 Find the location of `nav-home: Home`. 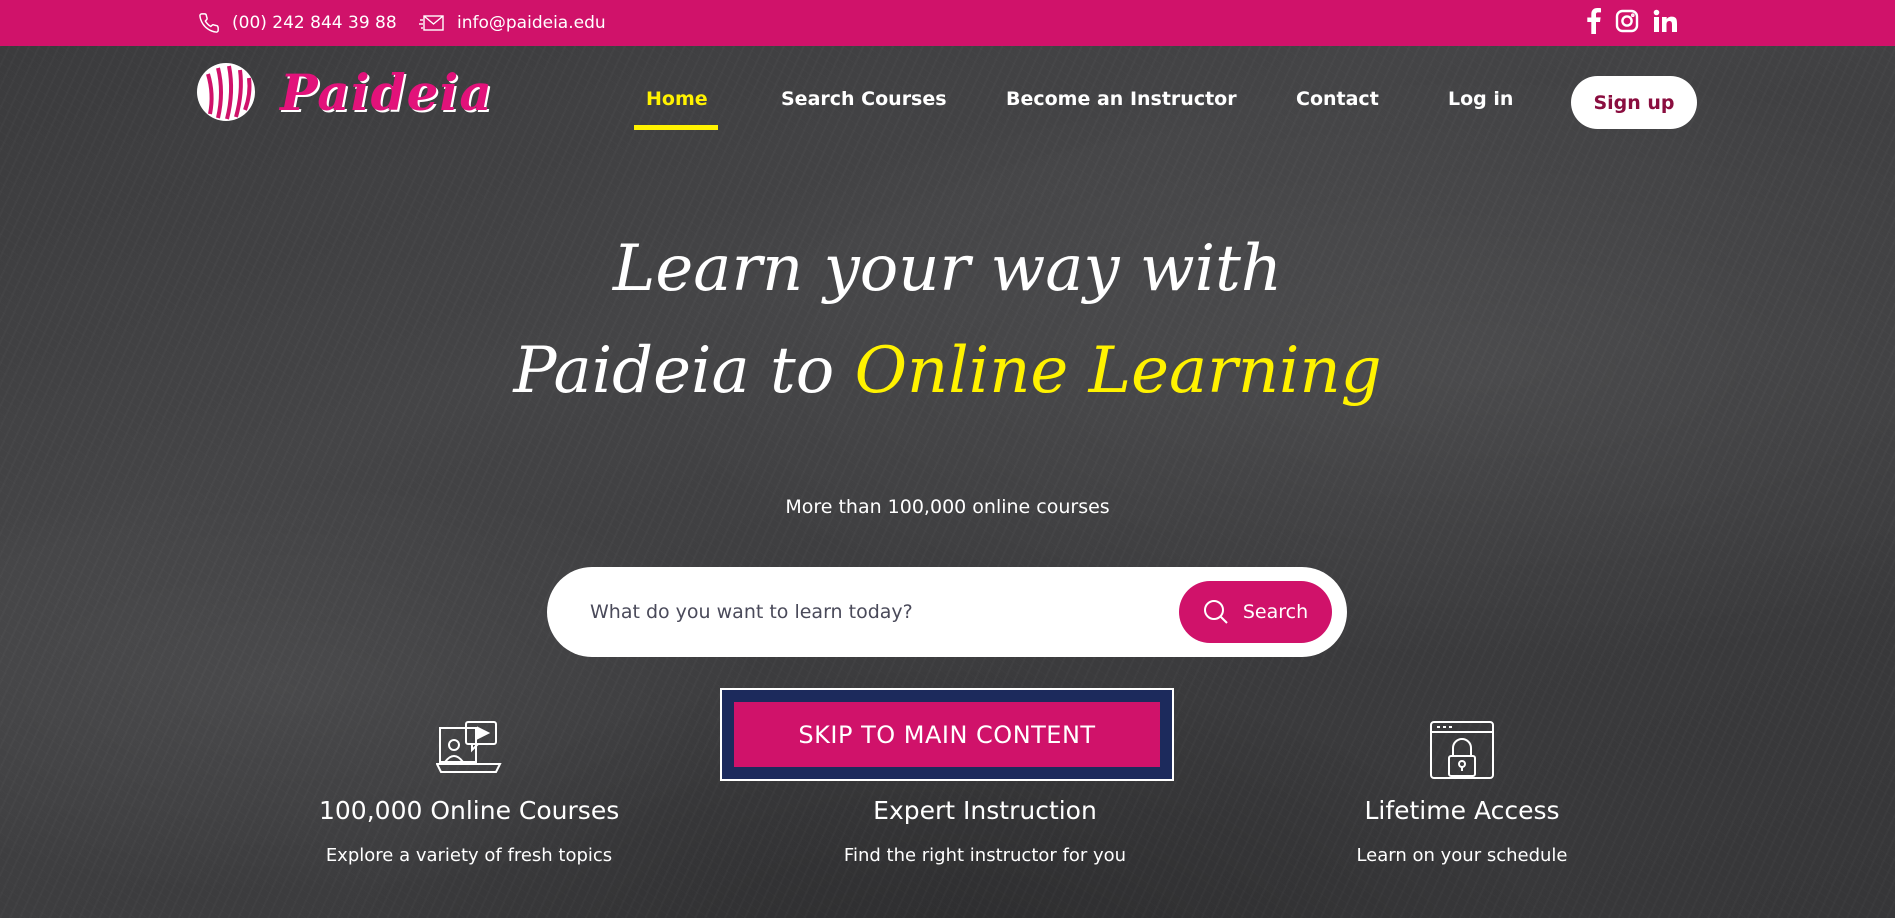

nav-home: Home is located at coordinates (677, 99).